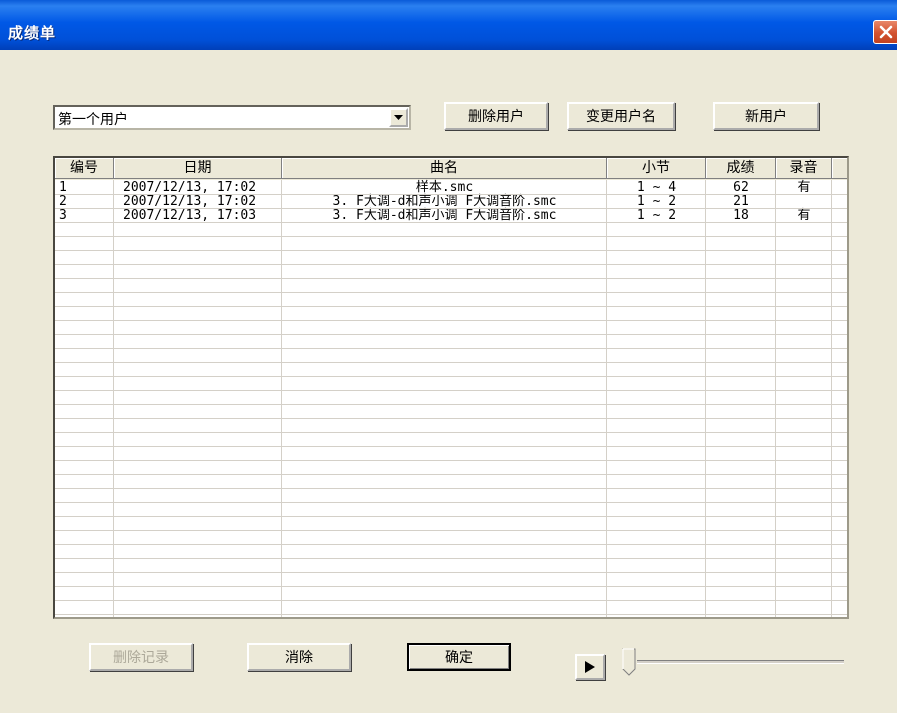  I want to click on rename-user-button: 变更用户名, so click(621, 116).